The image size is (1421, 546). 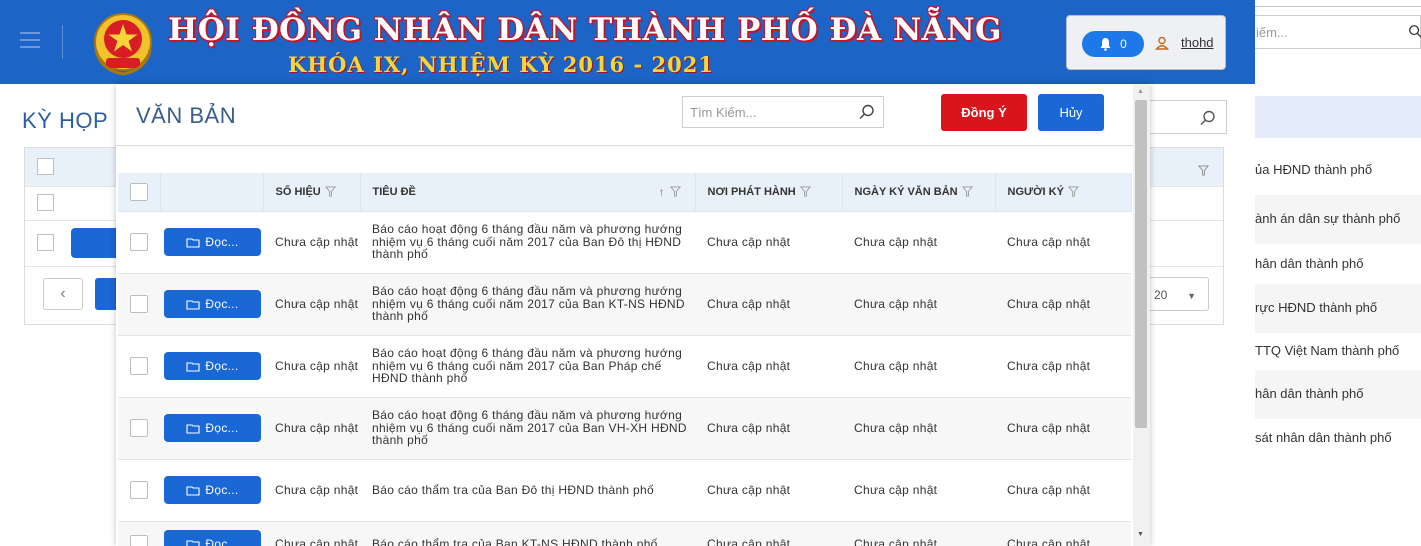 What do you see at coordinates (394, 191) in the screenshot?
I see `column-label: TIÊU ĐỀ` at bounding box center [394, 191].